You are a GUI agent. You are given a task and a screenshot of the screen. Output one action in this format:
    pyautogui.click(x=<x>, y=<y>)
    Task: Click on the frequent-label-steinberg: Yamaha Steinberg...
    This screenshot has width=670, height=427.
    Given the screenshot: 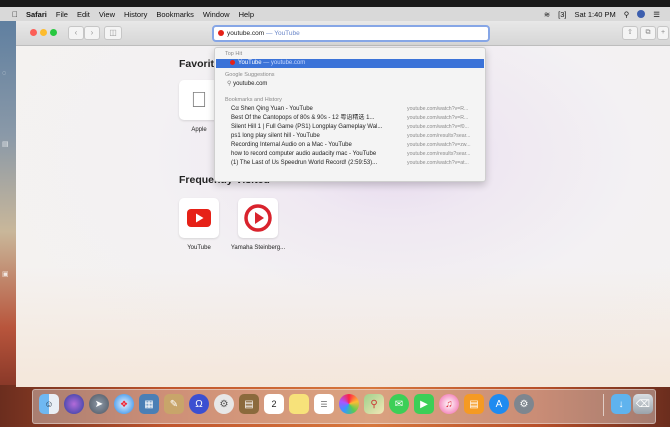 What is the action you would take?
    pyautogui.click(x=258, y=248)
    